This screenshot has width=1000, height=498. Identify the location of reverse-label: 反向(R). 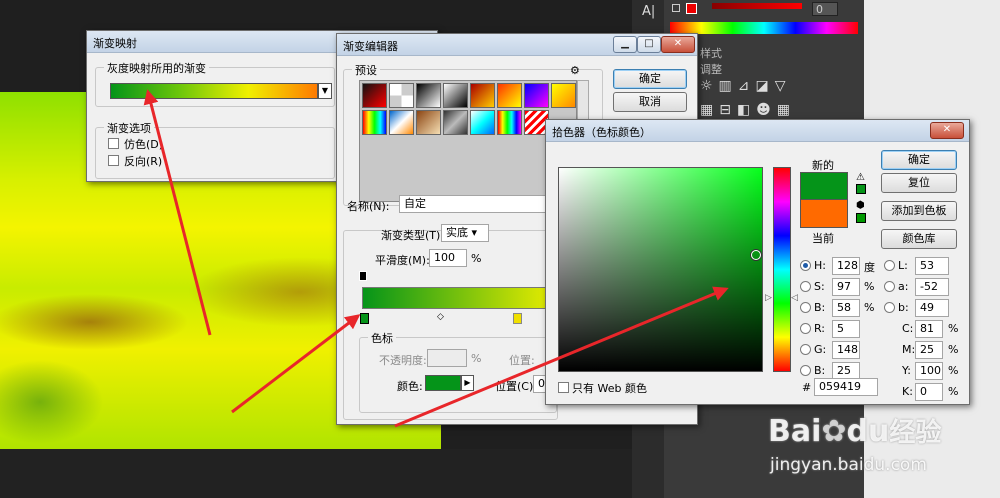
(143, 161).